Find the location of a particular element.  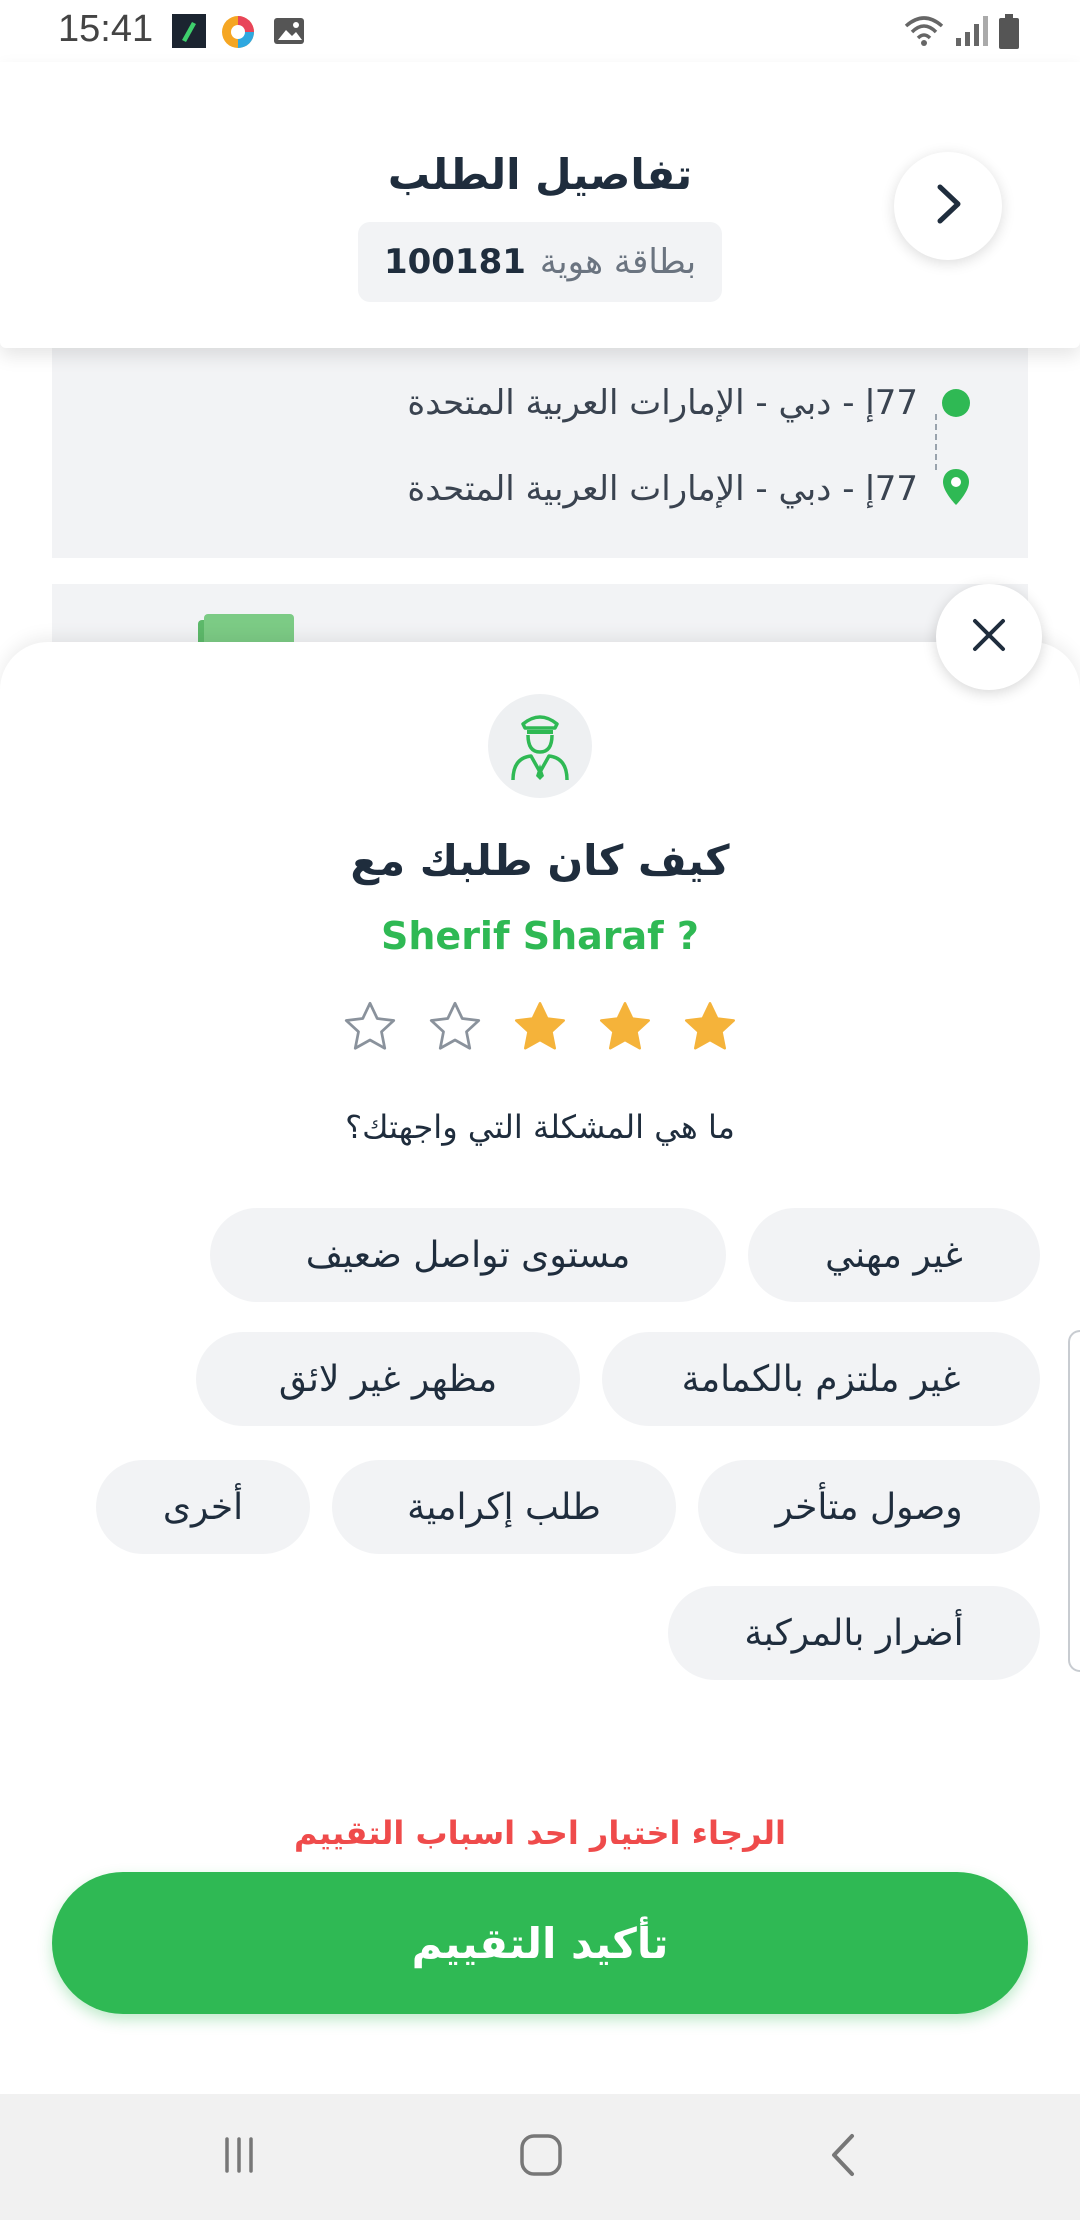

reason-chip-late-arrival: وصول متأخر is located at coordinates (869, 1507).